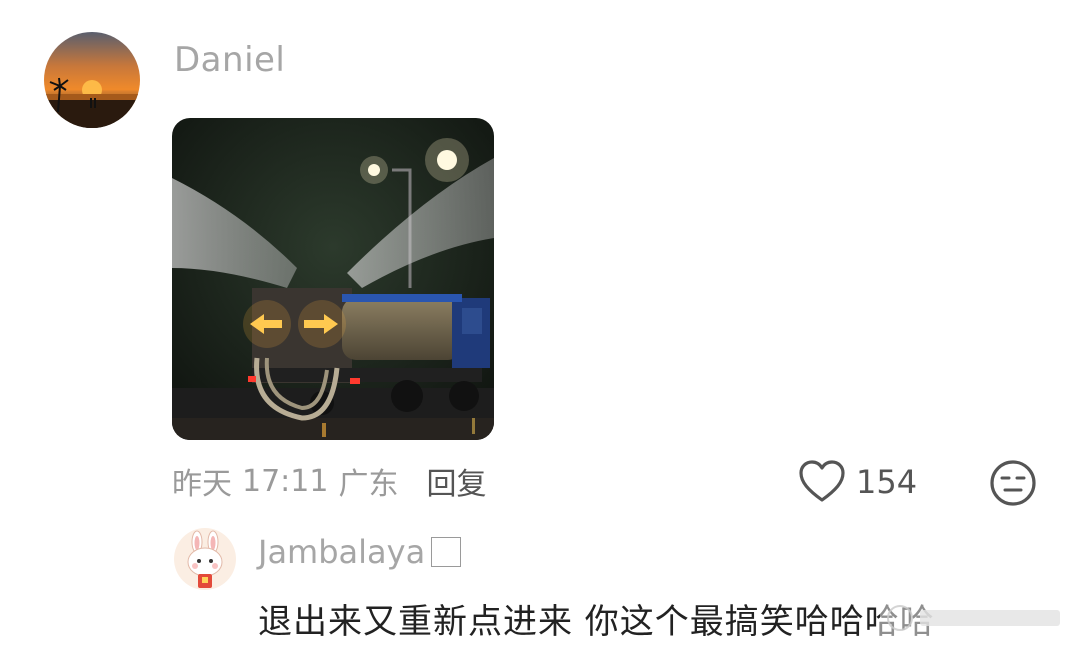 The height and width of the screenshot is (650, 1080). What do you see at coordinates (342, 552) in the screenshot?
I see `reply-username-text: Jambalaya` at bounding box center [342, 552].